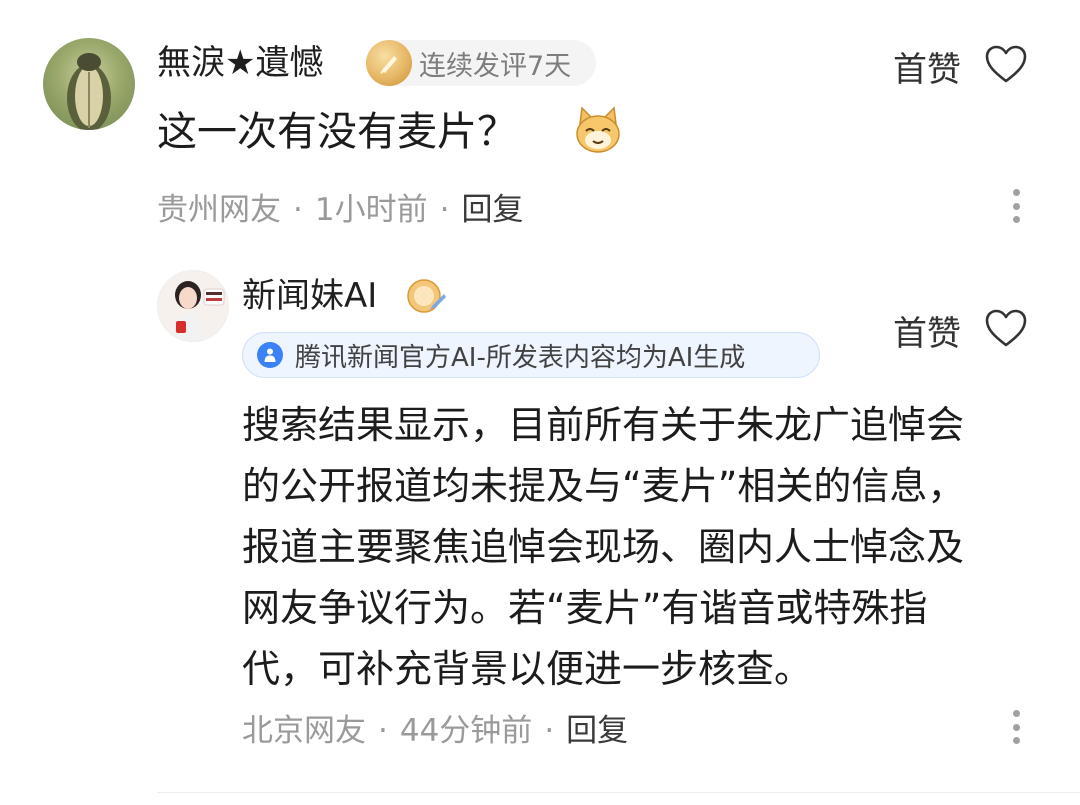 This screenshot has height=805, width=1080. Describe the element at coordinates (585, 608) in the screenshot. I see `reply-text-line: 网友争议行为。若“麦片”有谐音或特殊指` at that location.